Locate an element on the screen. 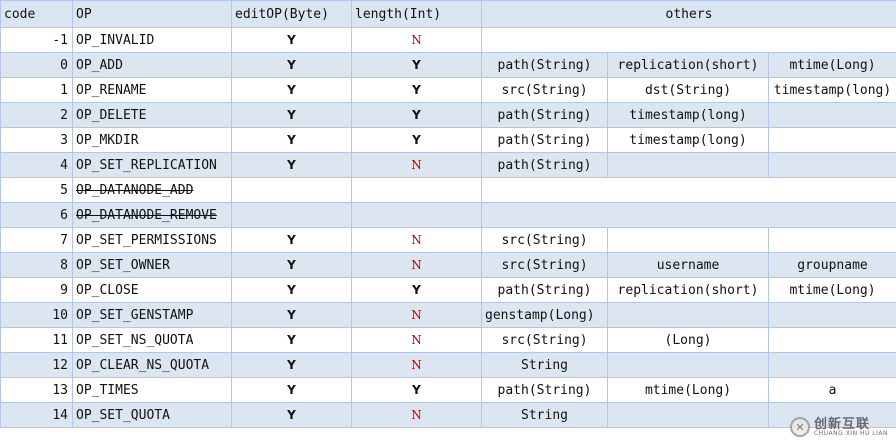 This screenshot has height=443, width=896. watermark-text: 创新互联 is located at coordinates (841, 424).